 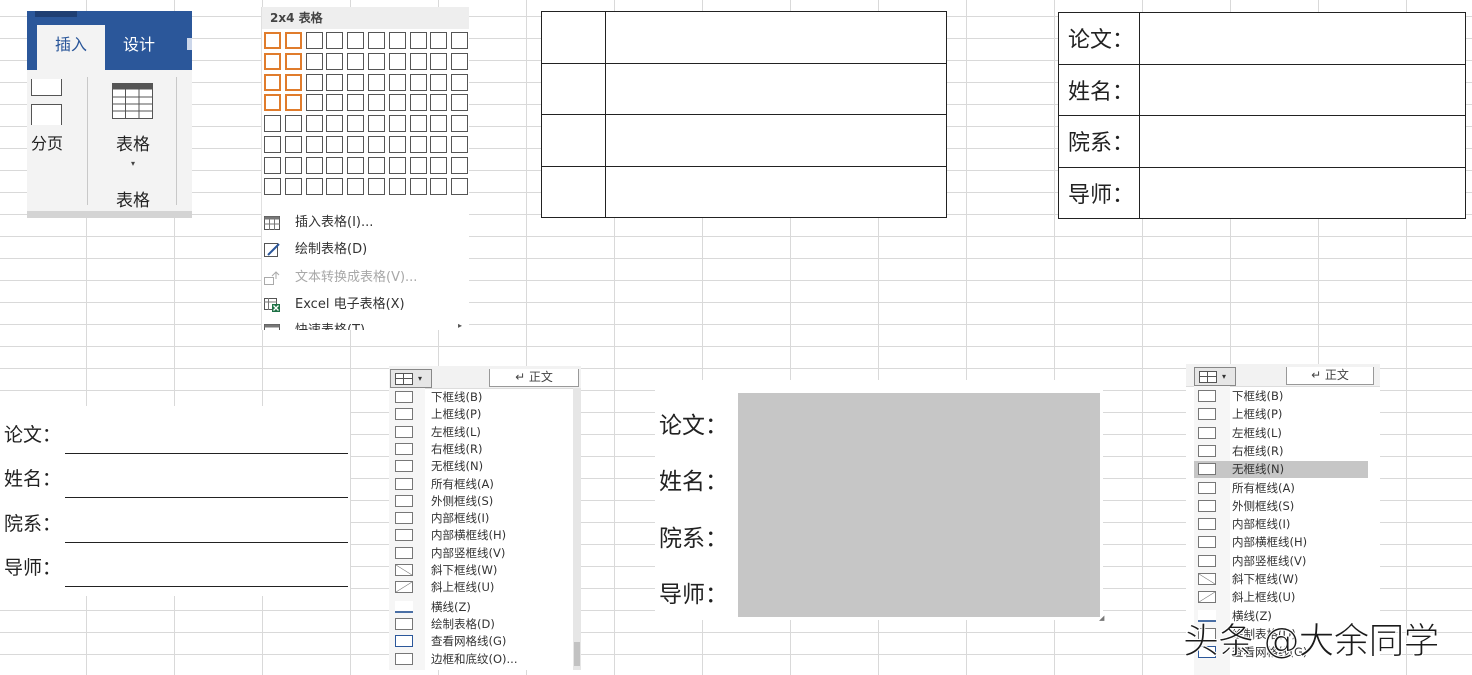 What do you see at coordinates (1281, 470) in the screenshot?
I see `border-menu-item: 无框线(N)` at bounding box center [1281, 470].